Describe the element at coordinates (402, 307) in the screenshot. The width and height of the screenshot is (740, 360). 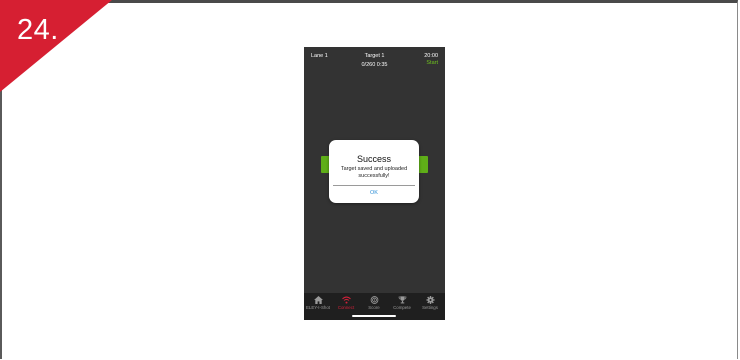
I see `tab-label: Compete` at that location.